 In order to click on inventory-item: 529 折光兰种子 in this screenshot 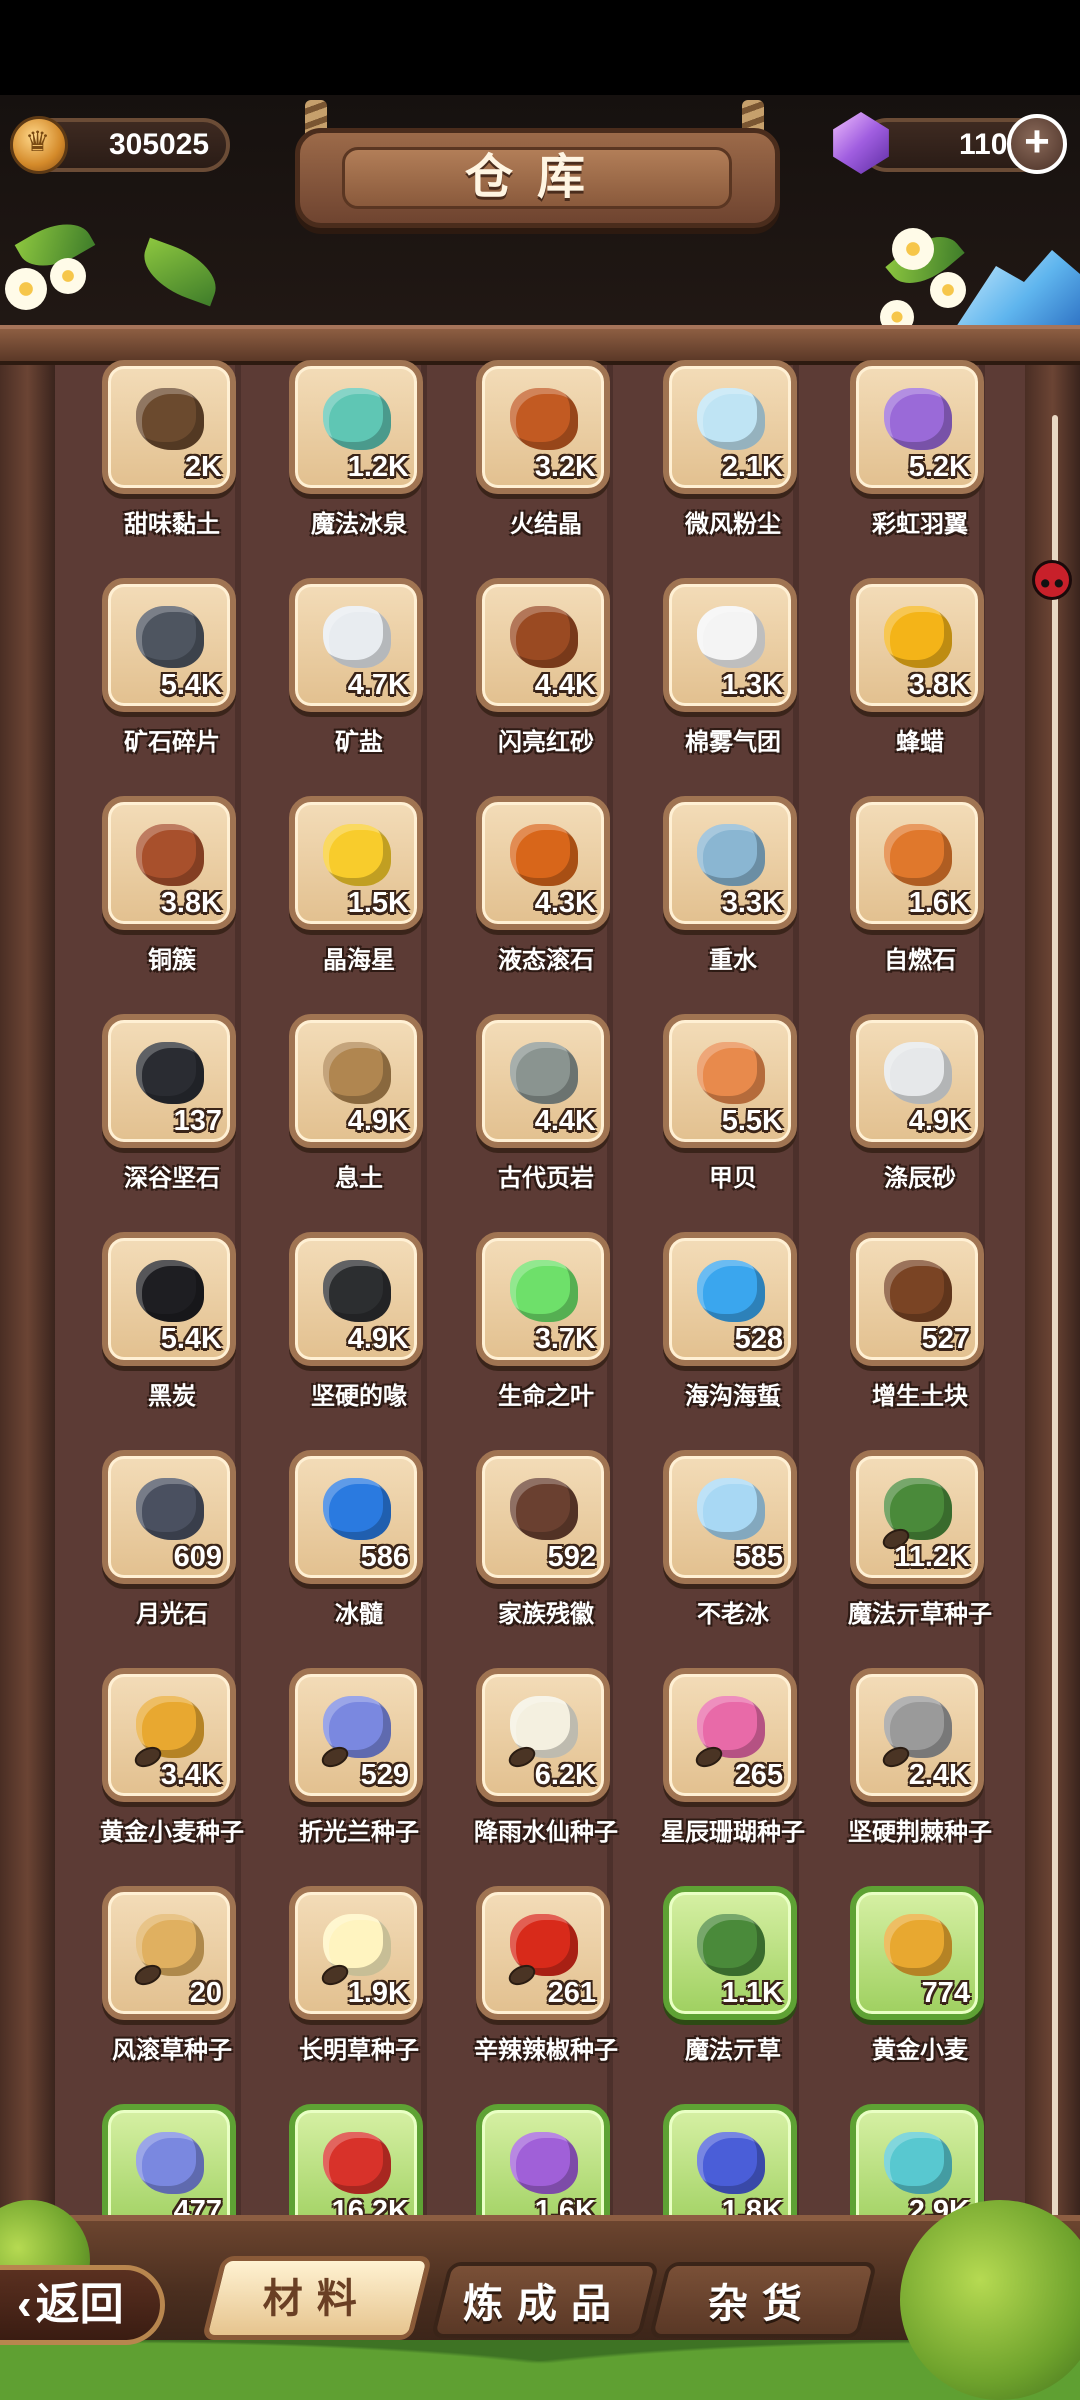, I will do `click(359, 1760)`.